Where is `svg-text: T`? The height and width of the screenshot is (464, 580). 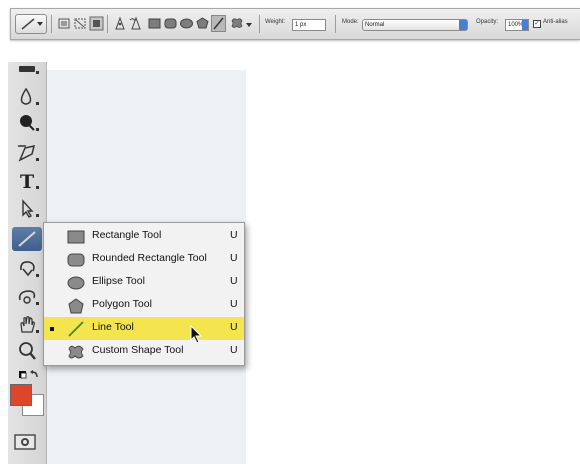
svg-text: T is located at coordinates (27, 181).